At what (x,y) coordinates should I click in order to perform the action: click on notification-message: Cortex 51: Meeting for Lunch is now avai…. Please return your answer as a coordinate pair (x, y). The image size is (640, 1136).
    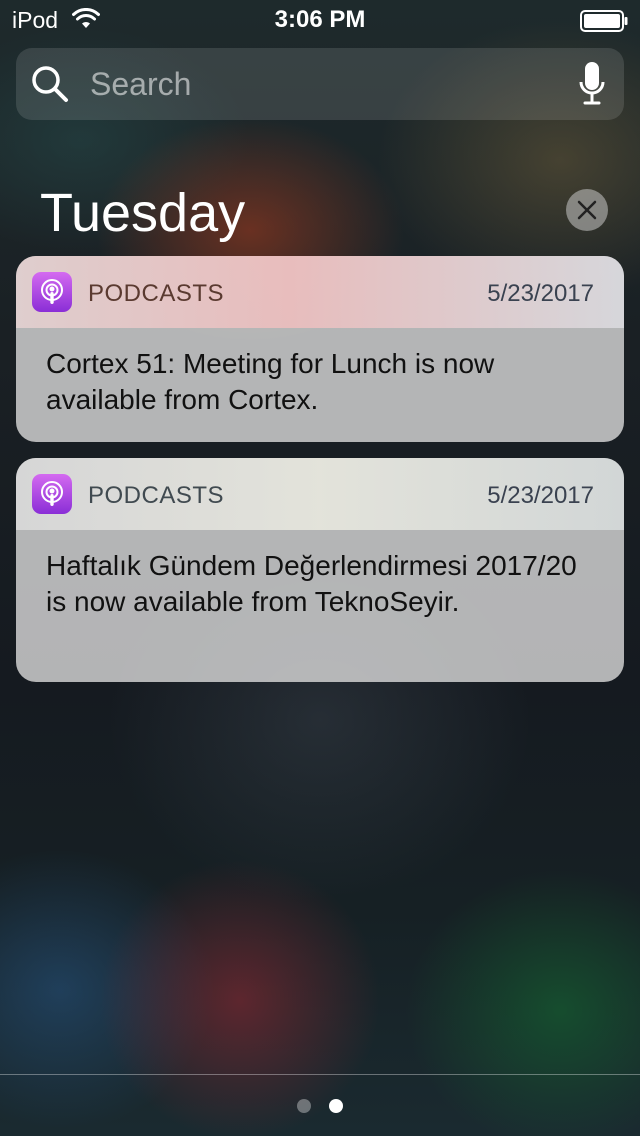
    Looking at the image, I should click on (270, 381).